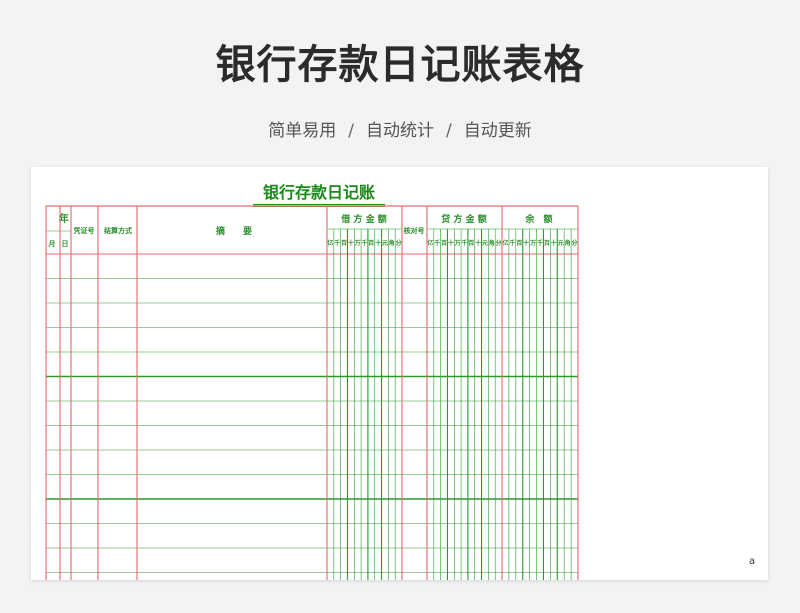  Describe the element at coordinates (84, 230) in the screenshot. I see `header-voucher: 凭证号` at that location.